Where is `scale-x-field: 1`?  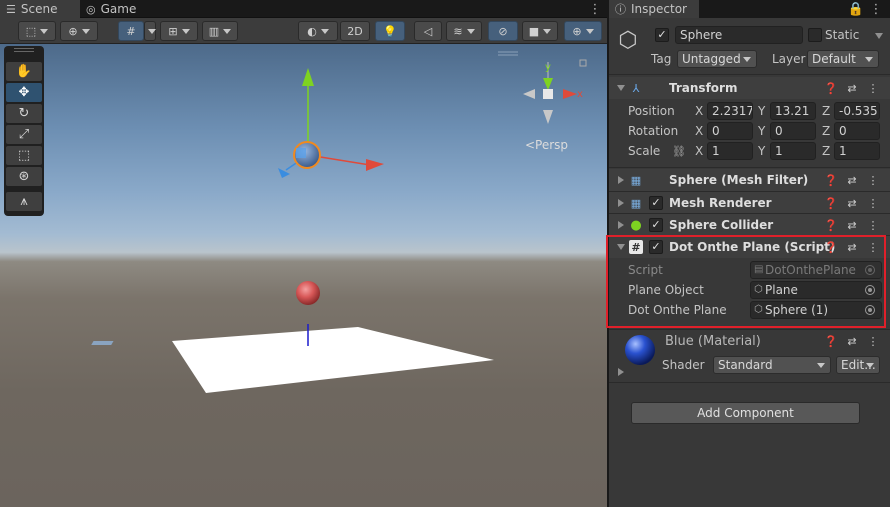 scale-x-field: 1 is located at coordinates (730, 151).